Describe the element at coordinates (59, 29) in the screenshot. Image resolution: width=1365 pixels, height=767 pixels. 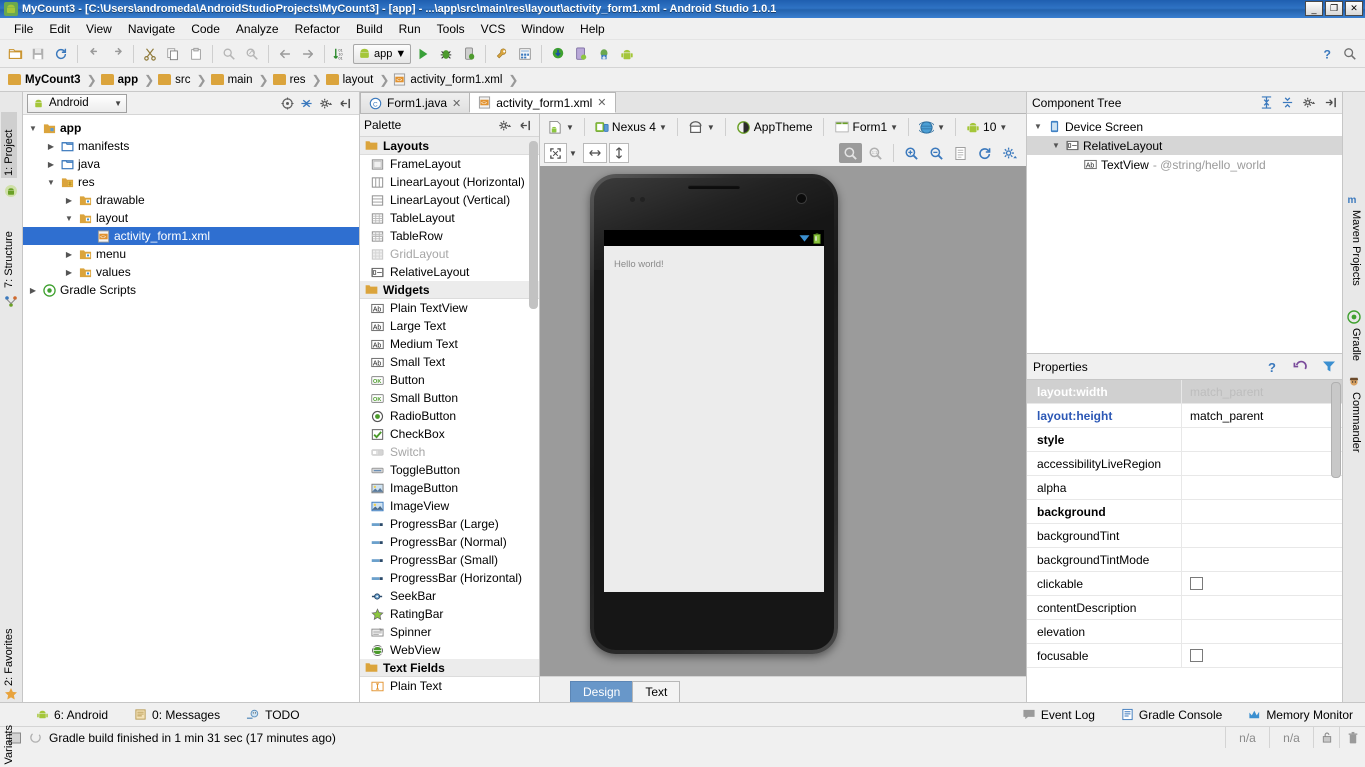
I see `menu-item-edit: Edit` at that location.